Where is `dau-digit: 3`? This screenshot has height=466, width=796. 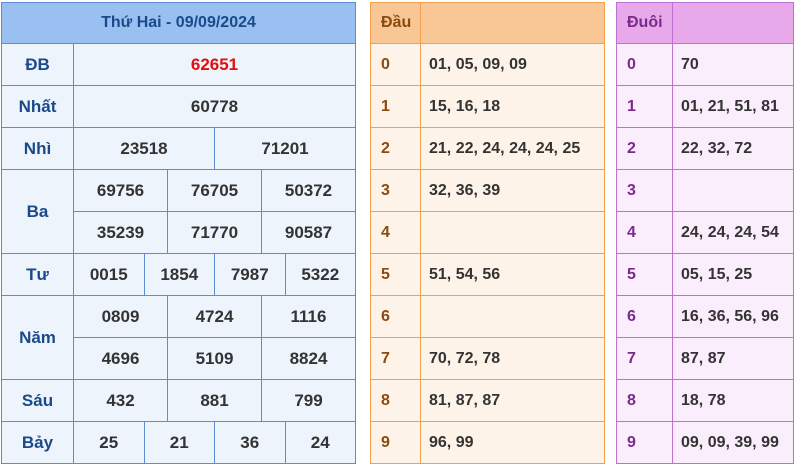 dau-digit: 3 is located at coordinates (396, 190).